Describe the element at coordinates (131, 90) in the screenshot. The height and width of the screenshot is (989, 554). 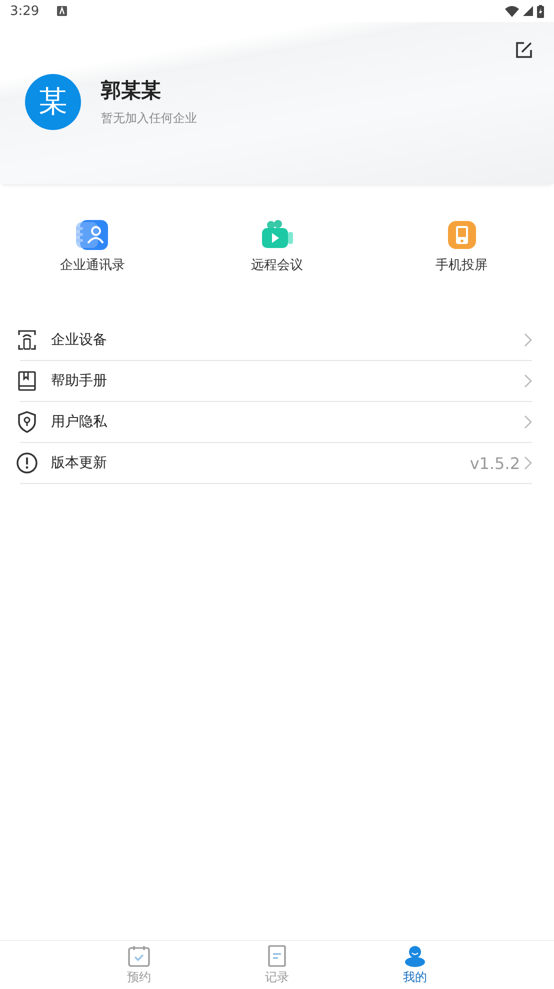
I see `user-name: 郭某某` at that location.